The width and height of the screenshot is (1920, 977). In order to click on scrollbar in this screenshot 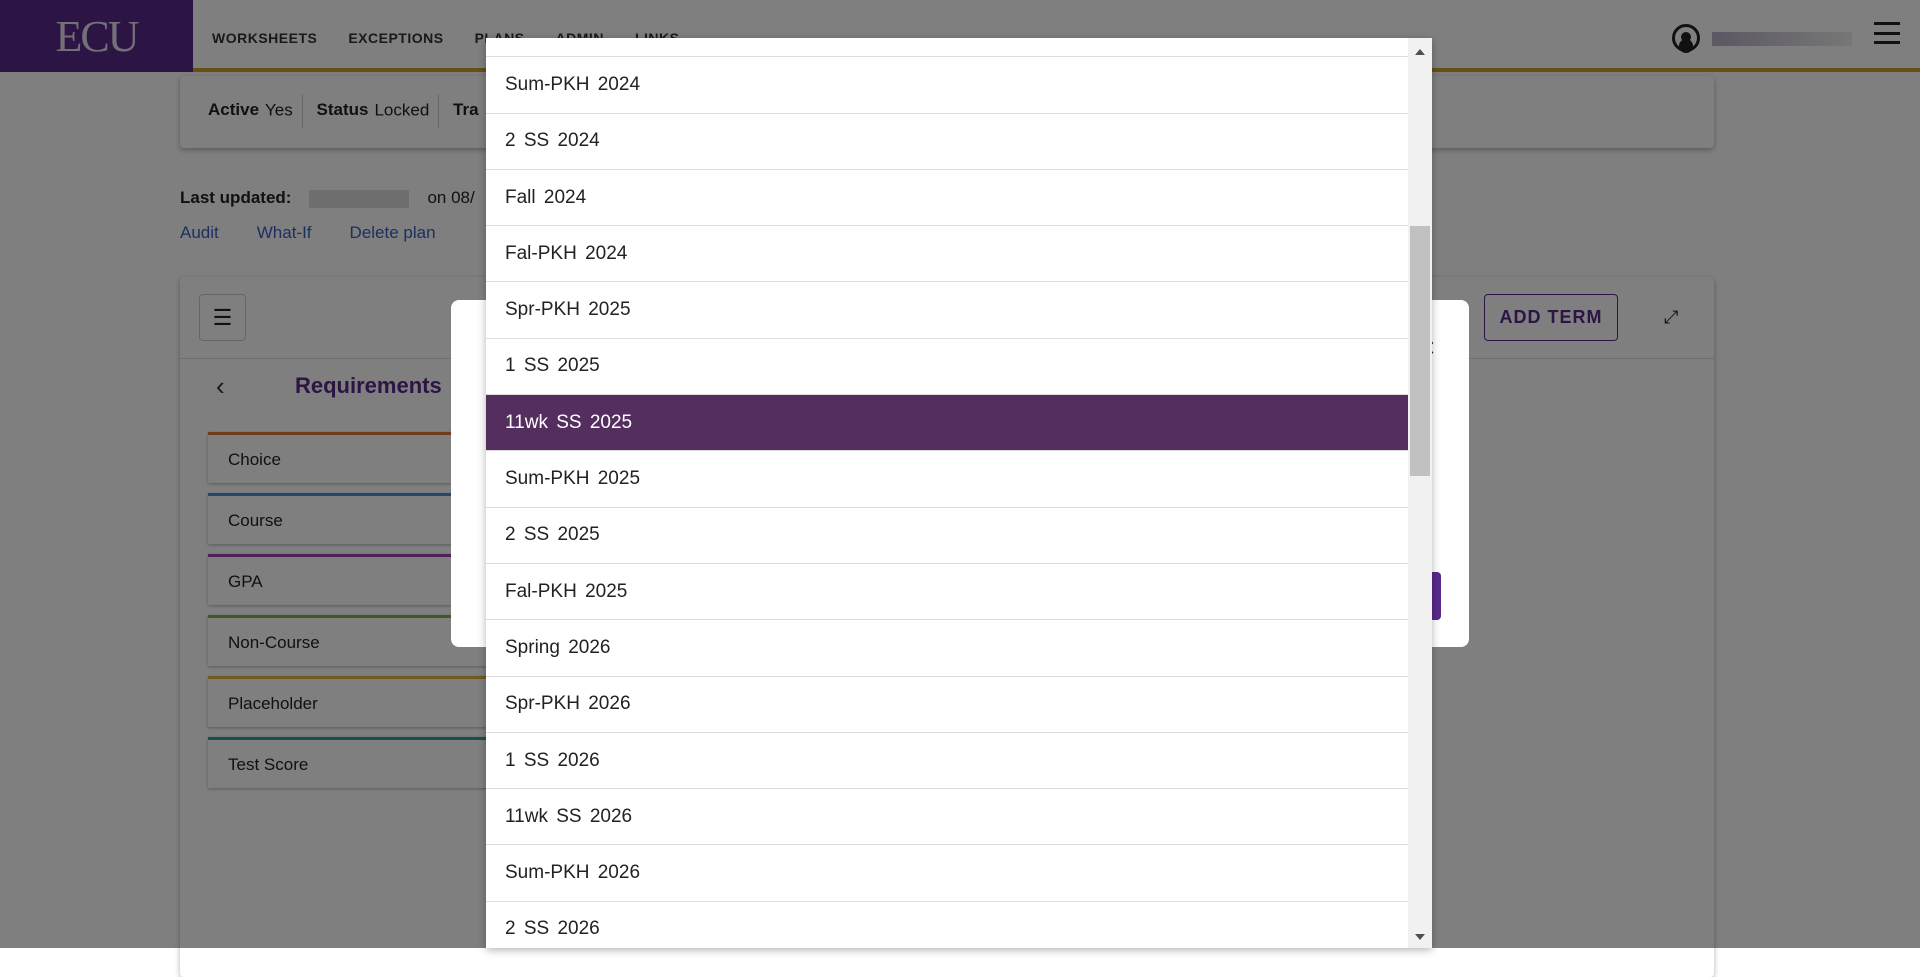, I will do `click(1420, 493)`.